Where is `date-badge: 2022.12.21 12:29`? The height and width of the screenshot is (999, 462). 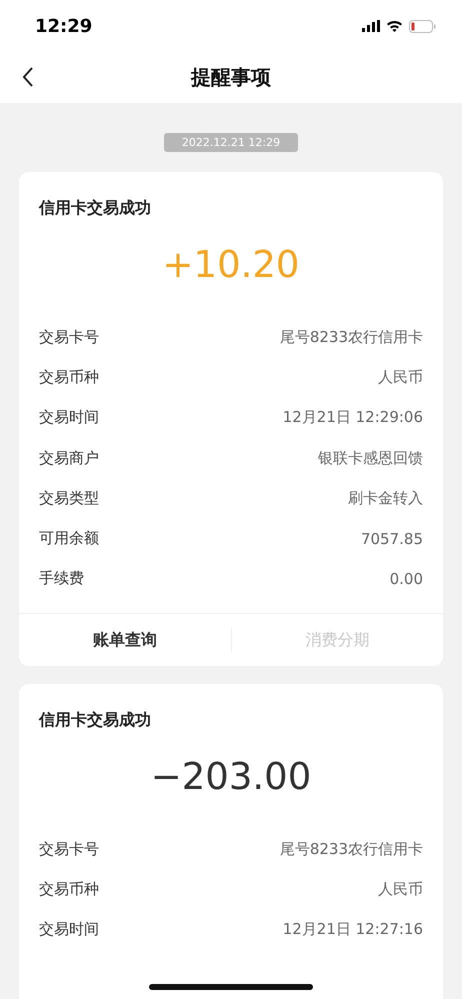 date-badge: 2022.12.21 12:29 is located at coordinates (231, 142).